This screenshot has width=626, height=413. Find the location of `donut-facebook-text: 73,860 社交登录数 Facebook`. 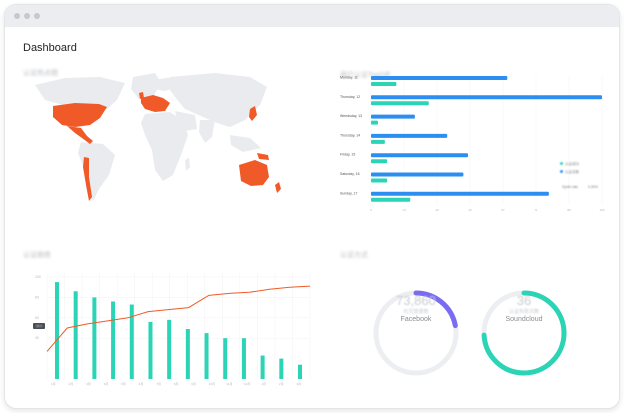

donut-facebook-text: 73,860 社交登录数 Facebook is located at coordinates (416, 308).